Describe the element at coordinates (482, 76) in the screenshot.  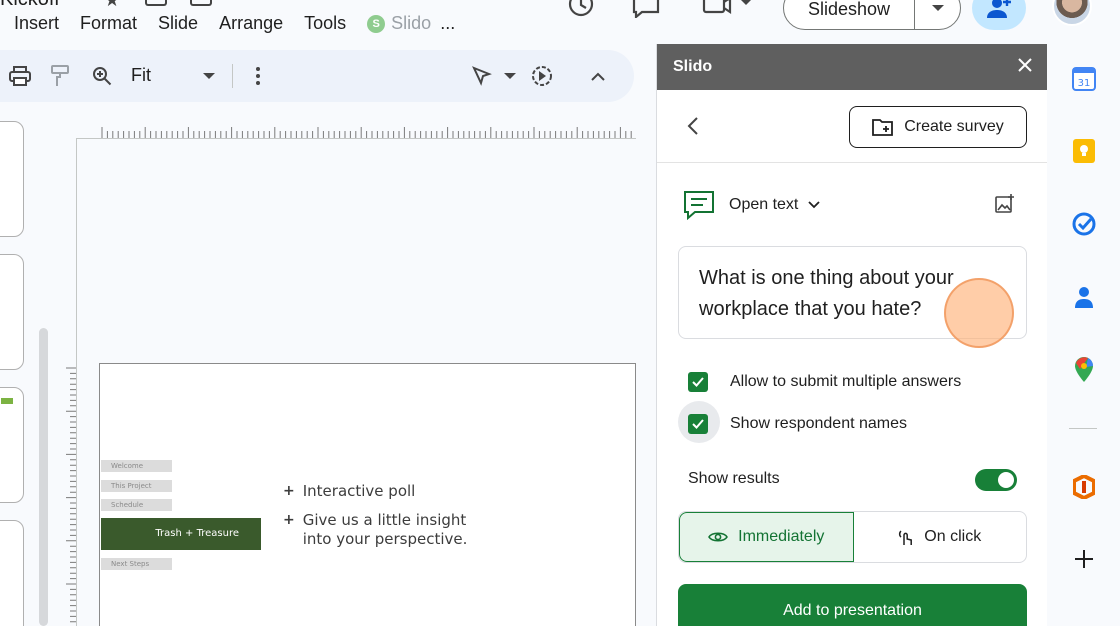
I see `select-arrow-icon` at that location.